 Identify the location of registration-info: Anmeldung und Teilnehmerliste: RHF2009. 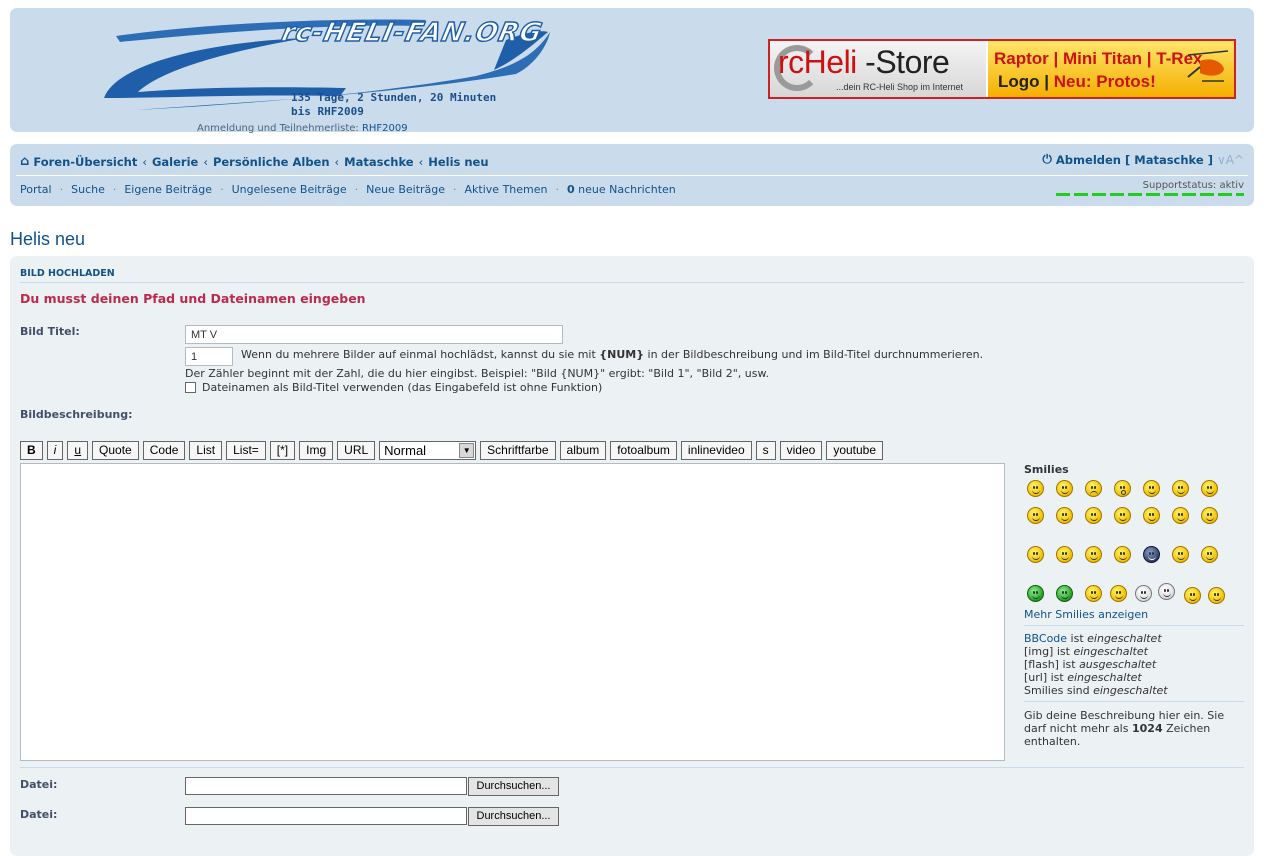
(302, 128).